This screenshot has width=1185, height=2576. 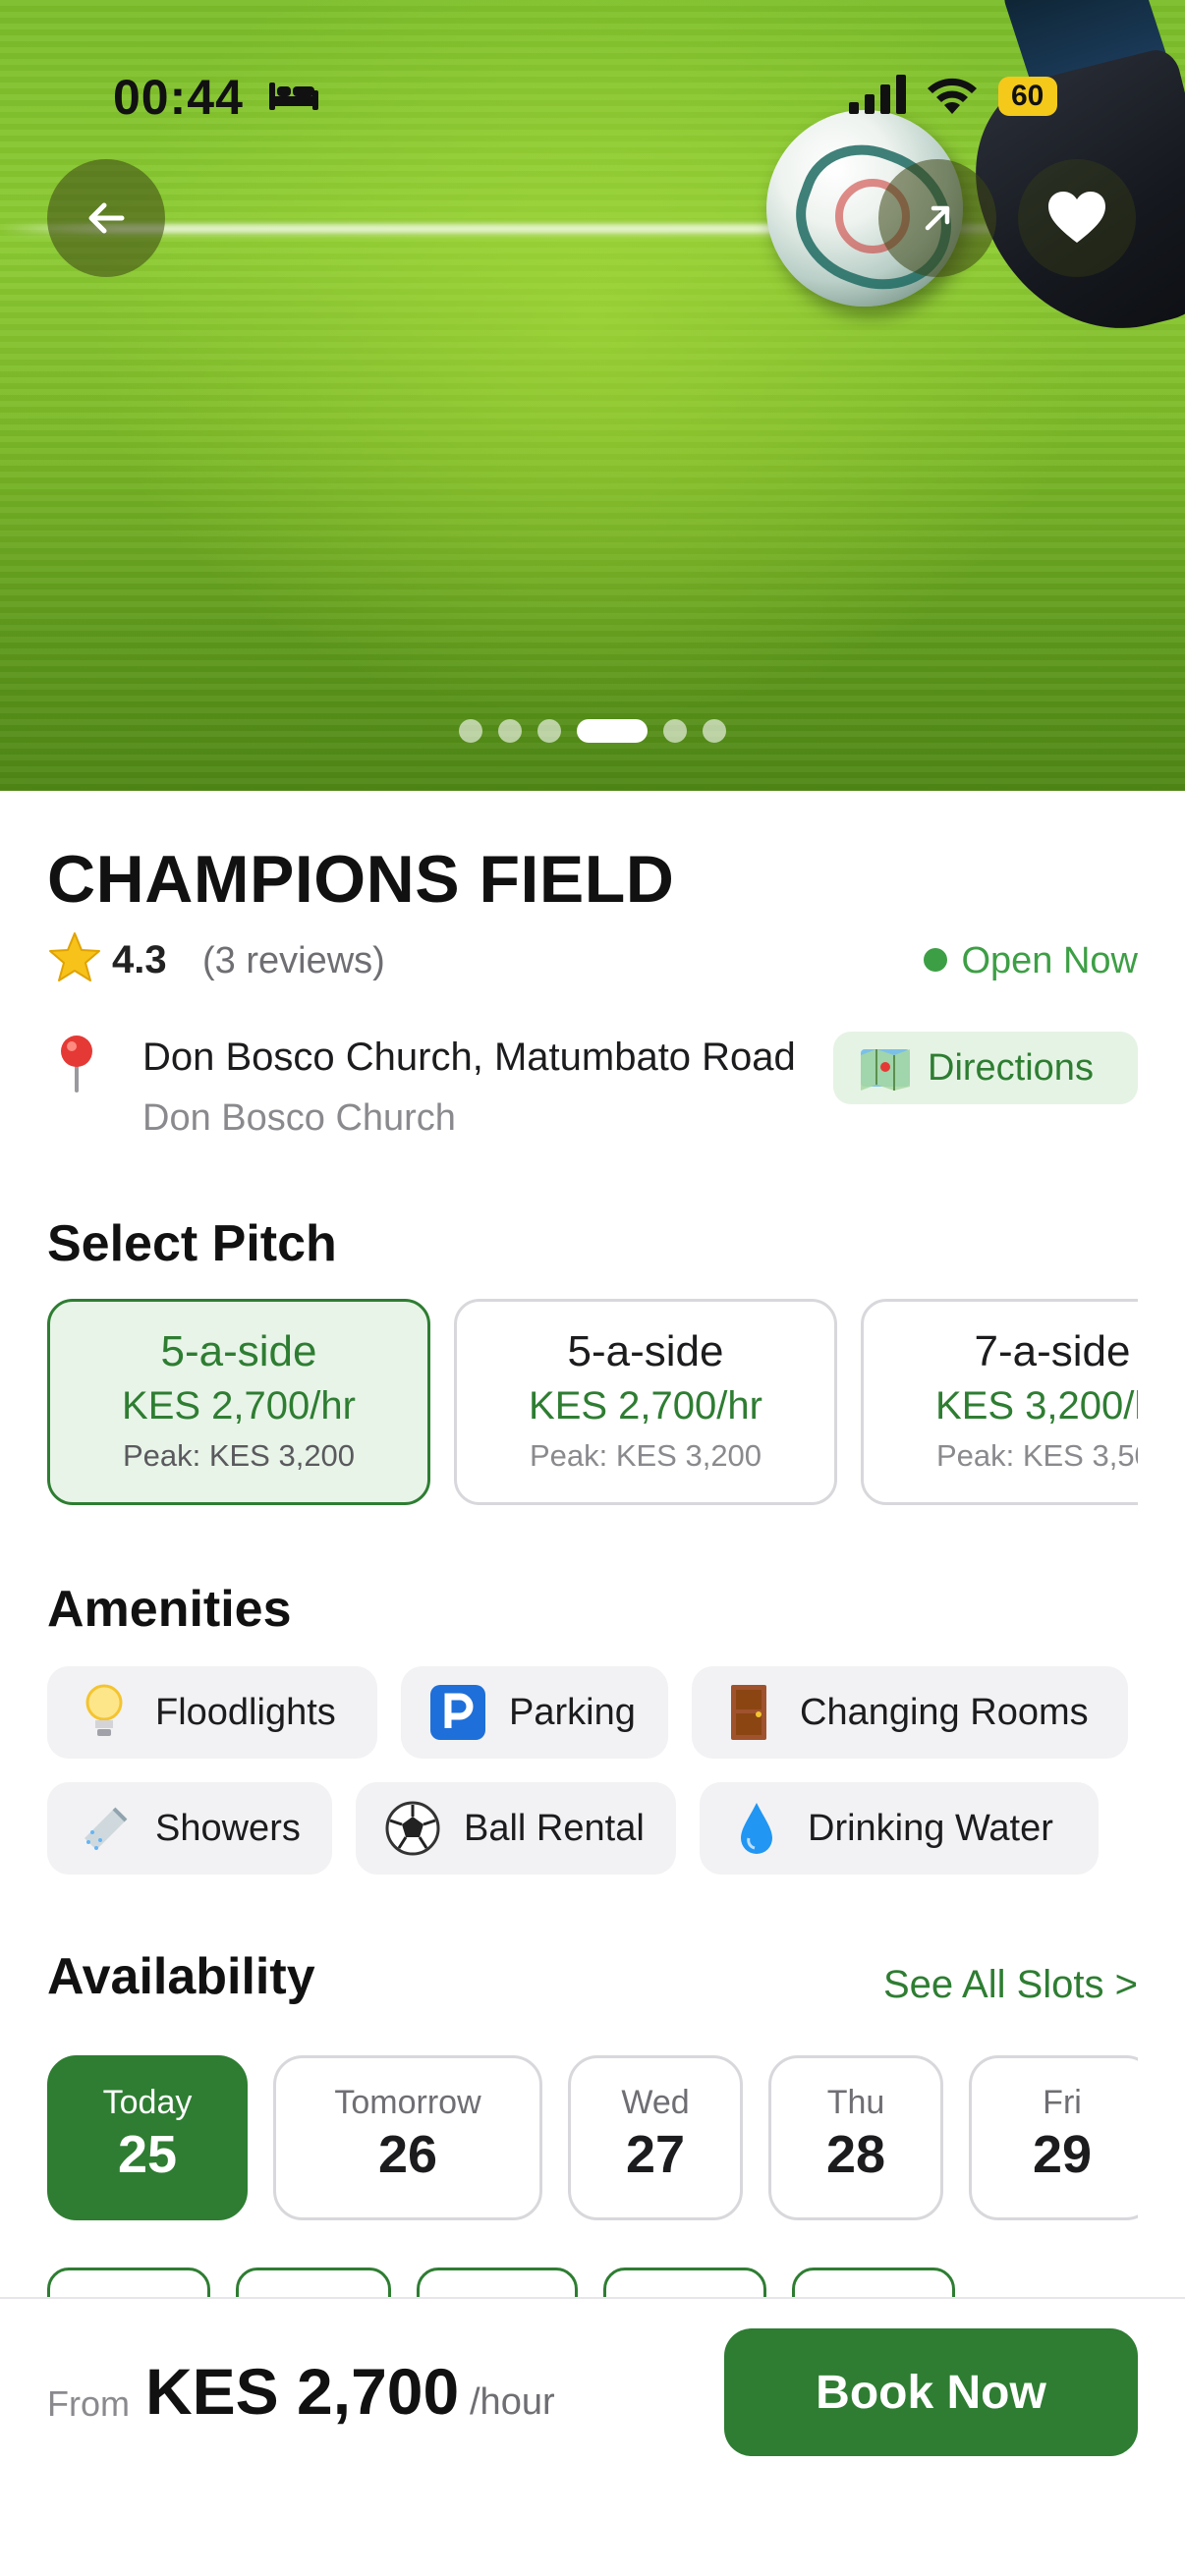 I want to click on booking-bar: From KES 2,700 /hour Book Now, so click(x=592, y=2436).